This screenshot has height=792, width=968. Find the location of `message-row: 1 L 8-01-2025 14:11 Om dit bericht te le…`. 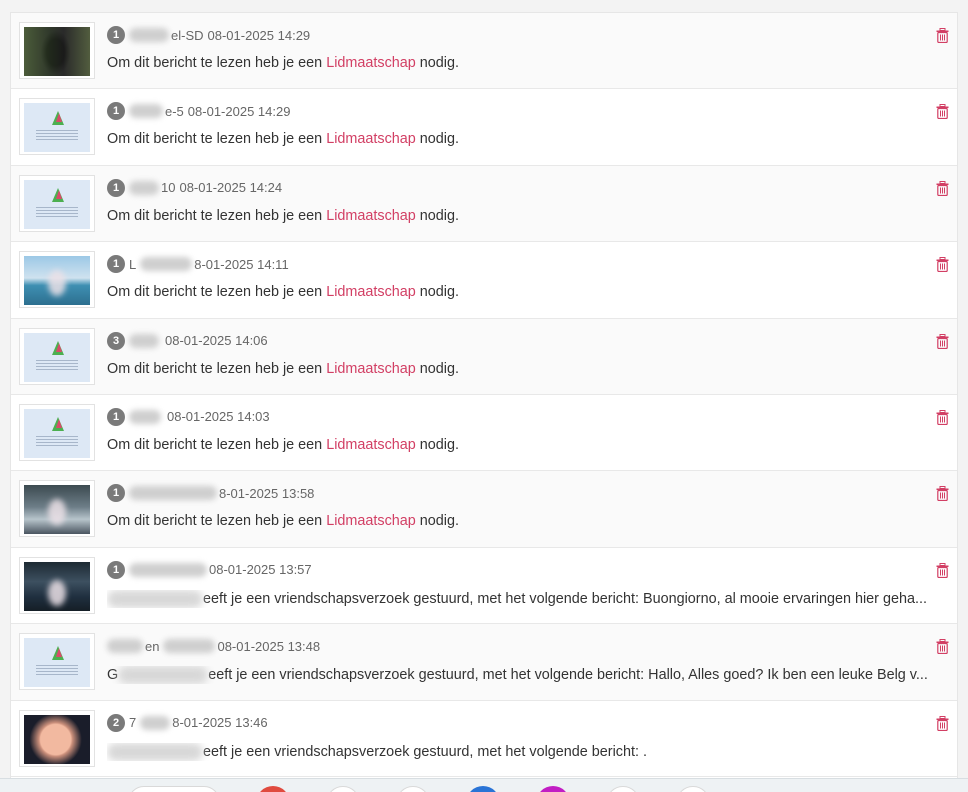

message-row: 1 L 8-01-2025 14:11 Om dit bericht te le… is located at coordinates (484, 280).